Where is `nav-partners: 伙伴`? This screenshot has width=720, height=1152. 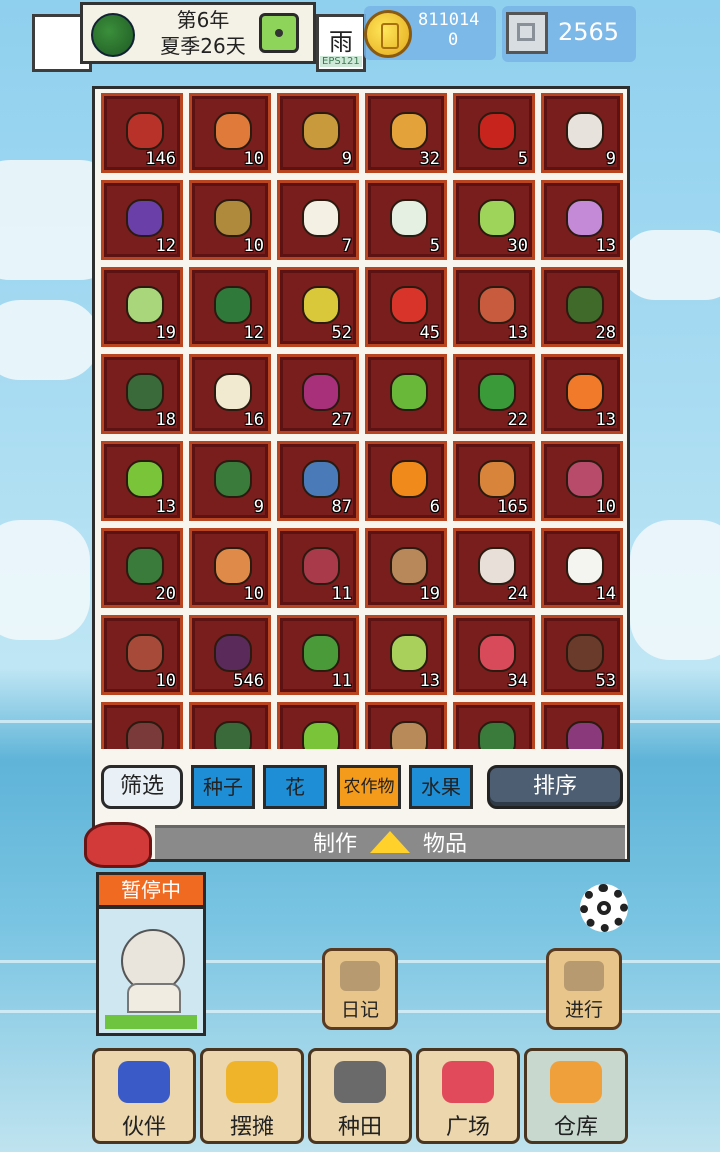 nav-partners: 伙伴 is located at coordinates (144, 1096).